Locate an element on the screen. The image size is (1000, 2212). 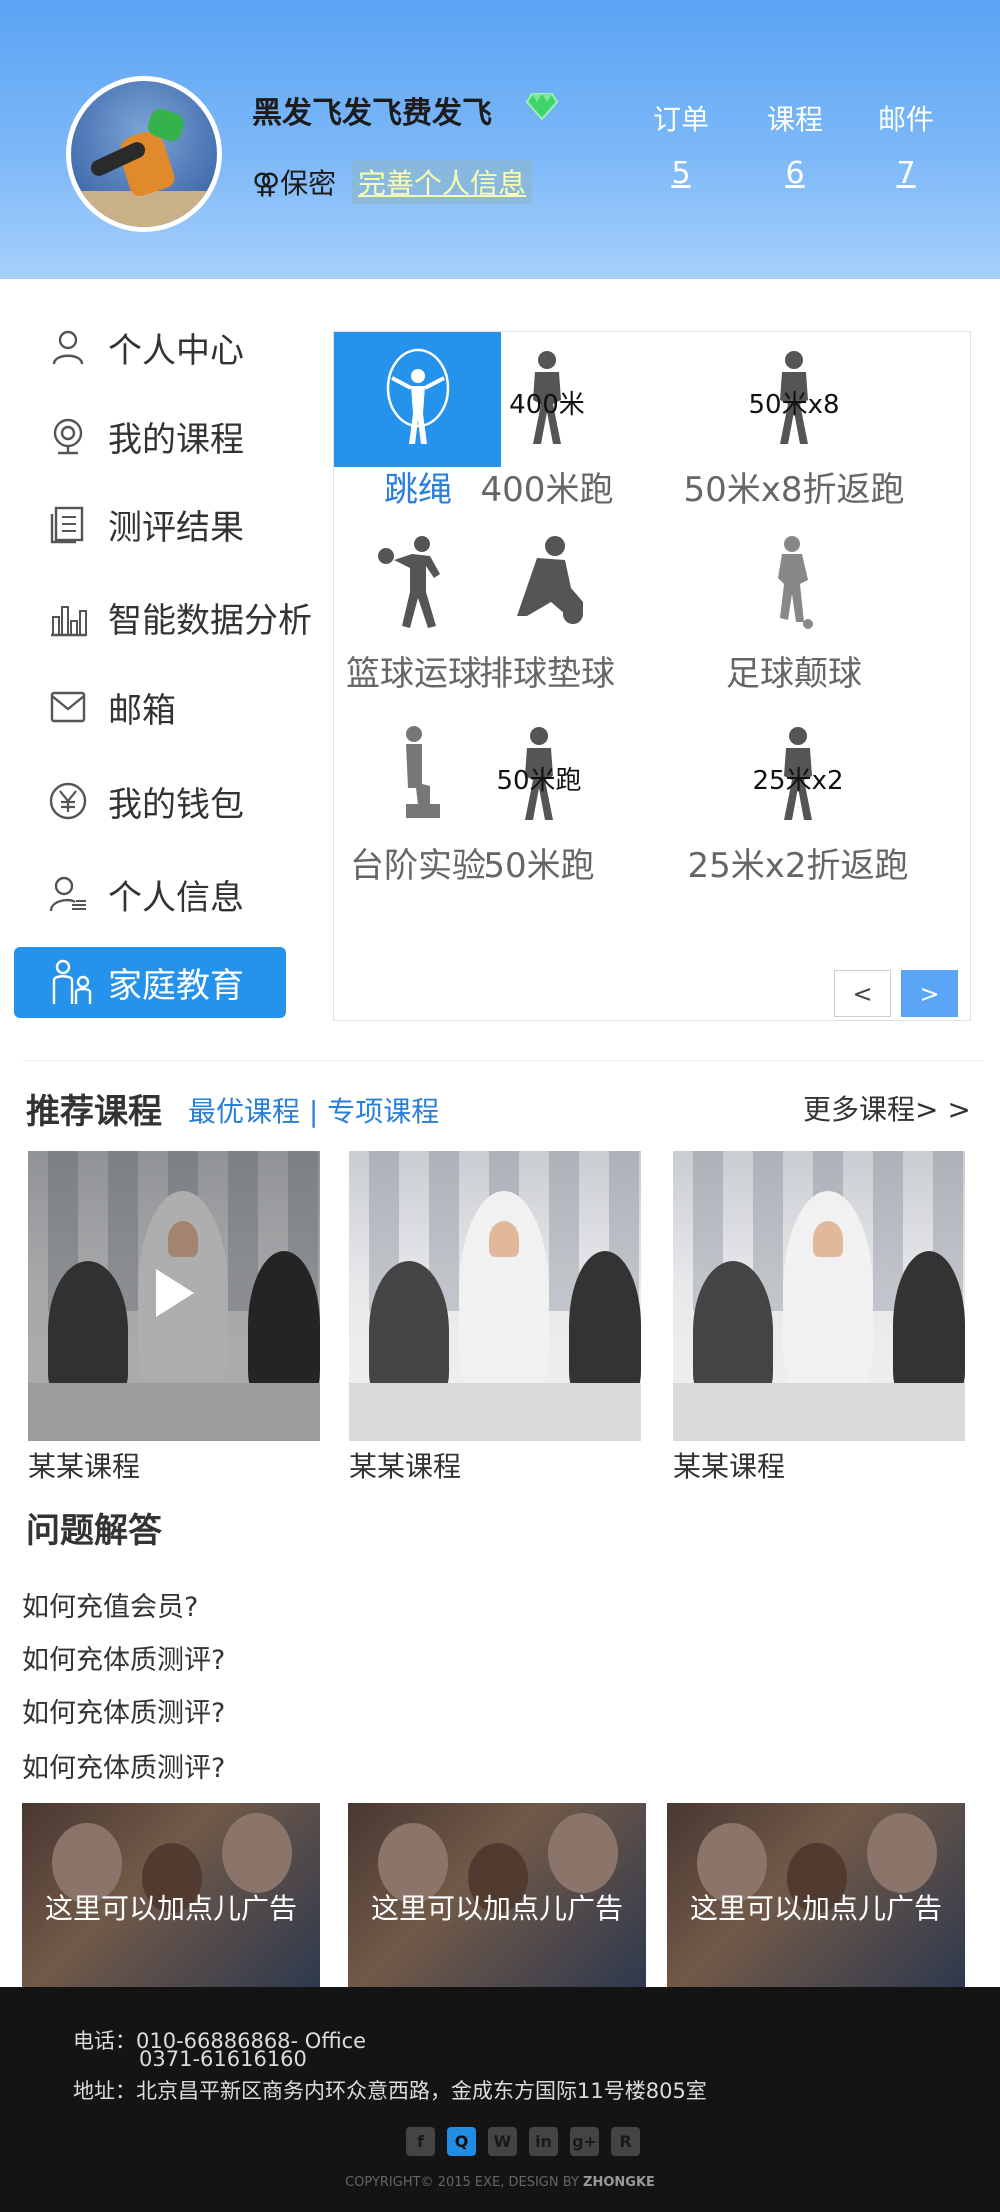
rss-icon: R is located at coordinates (625, 2141).